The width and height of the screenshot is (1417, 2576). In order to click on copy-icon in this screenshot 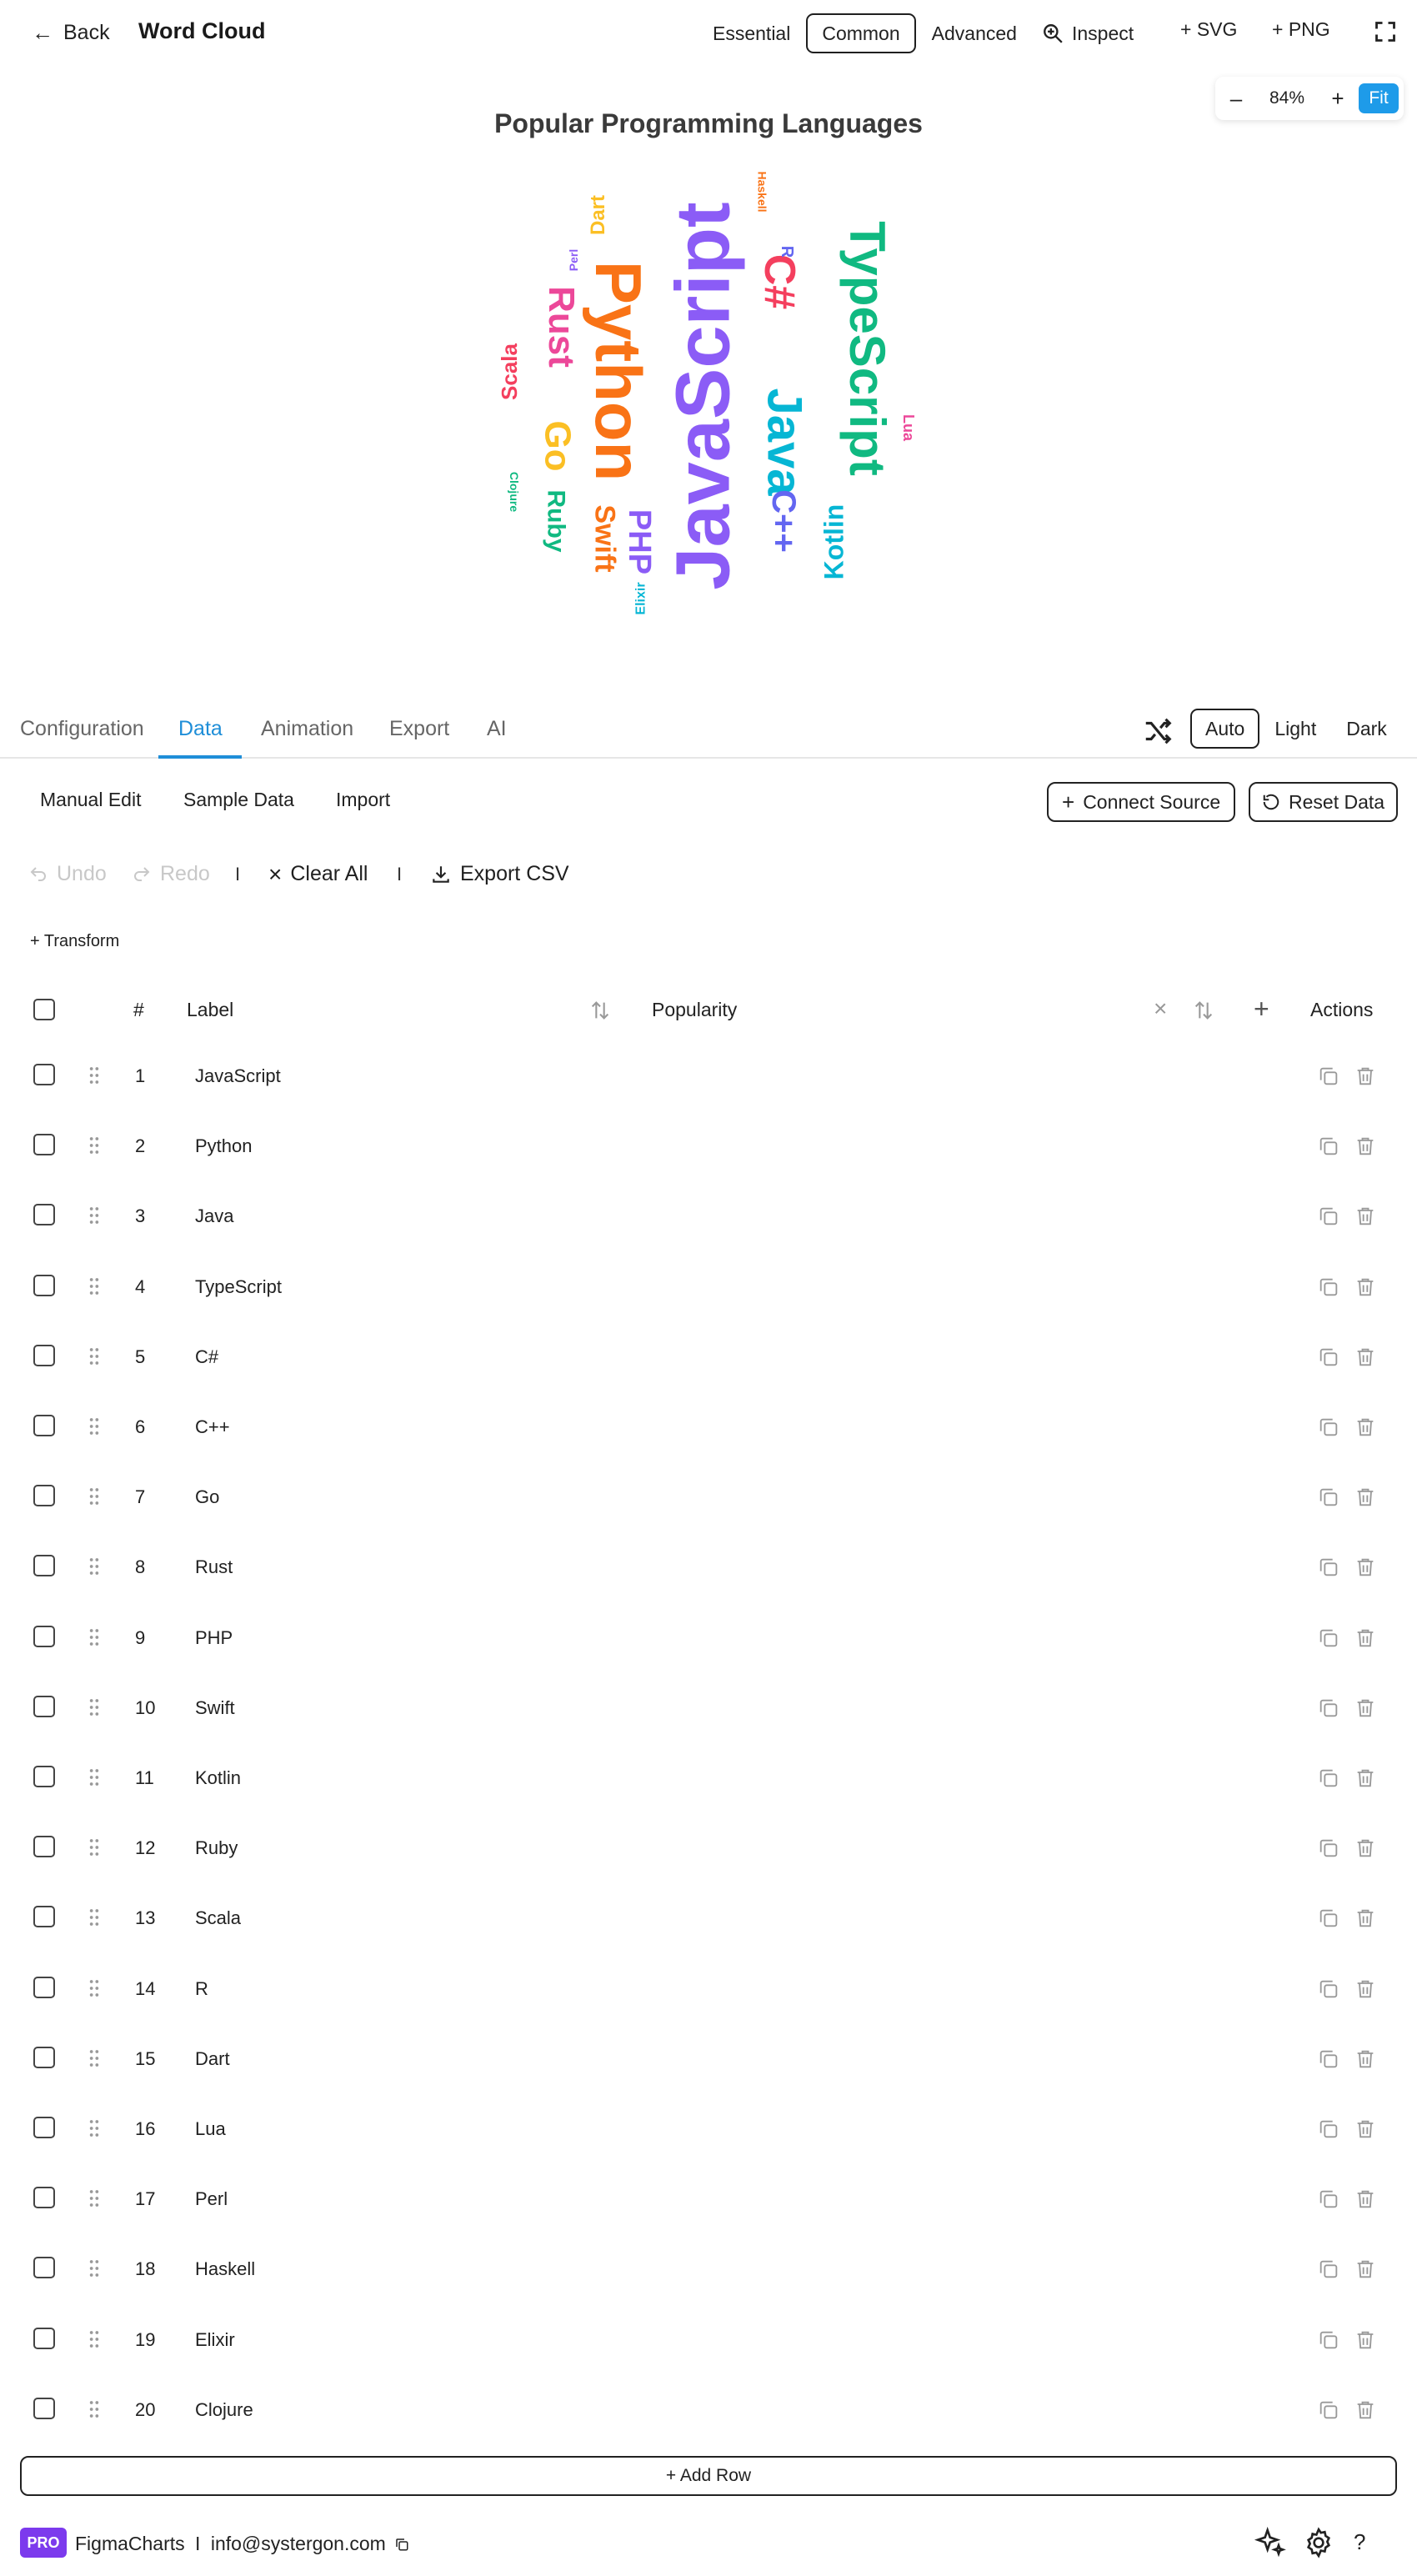, I will do `click(401, 2544)`.